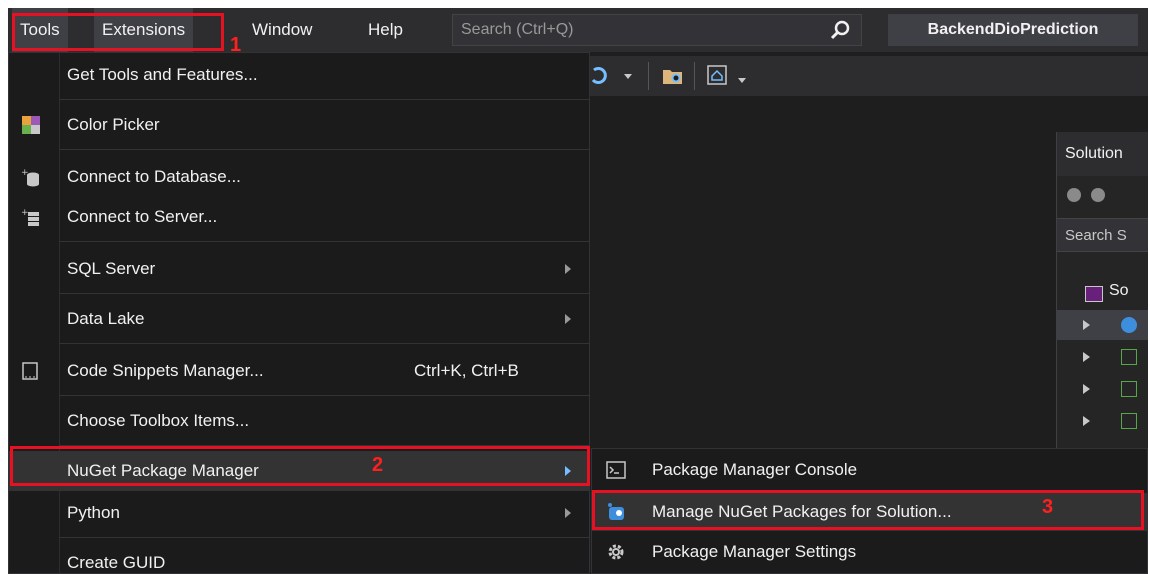 This screenshot has height=574, width=1150. What do you see at coordinates (869, 552) in the screenshot?
I see `submenu-item-package-manager-settings: Package Manager Settings` at bounding box center [869, 552].